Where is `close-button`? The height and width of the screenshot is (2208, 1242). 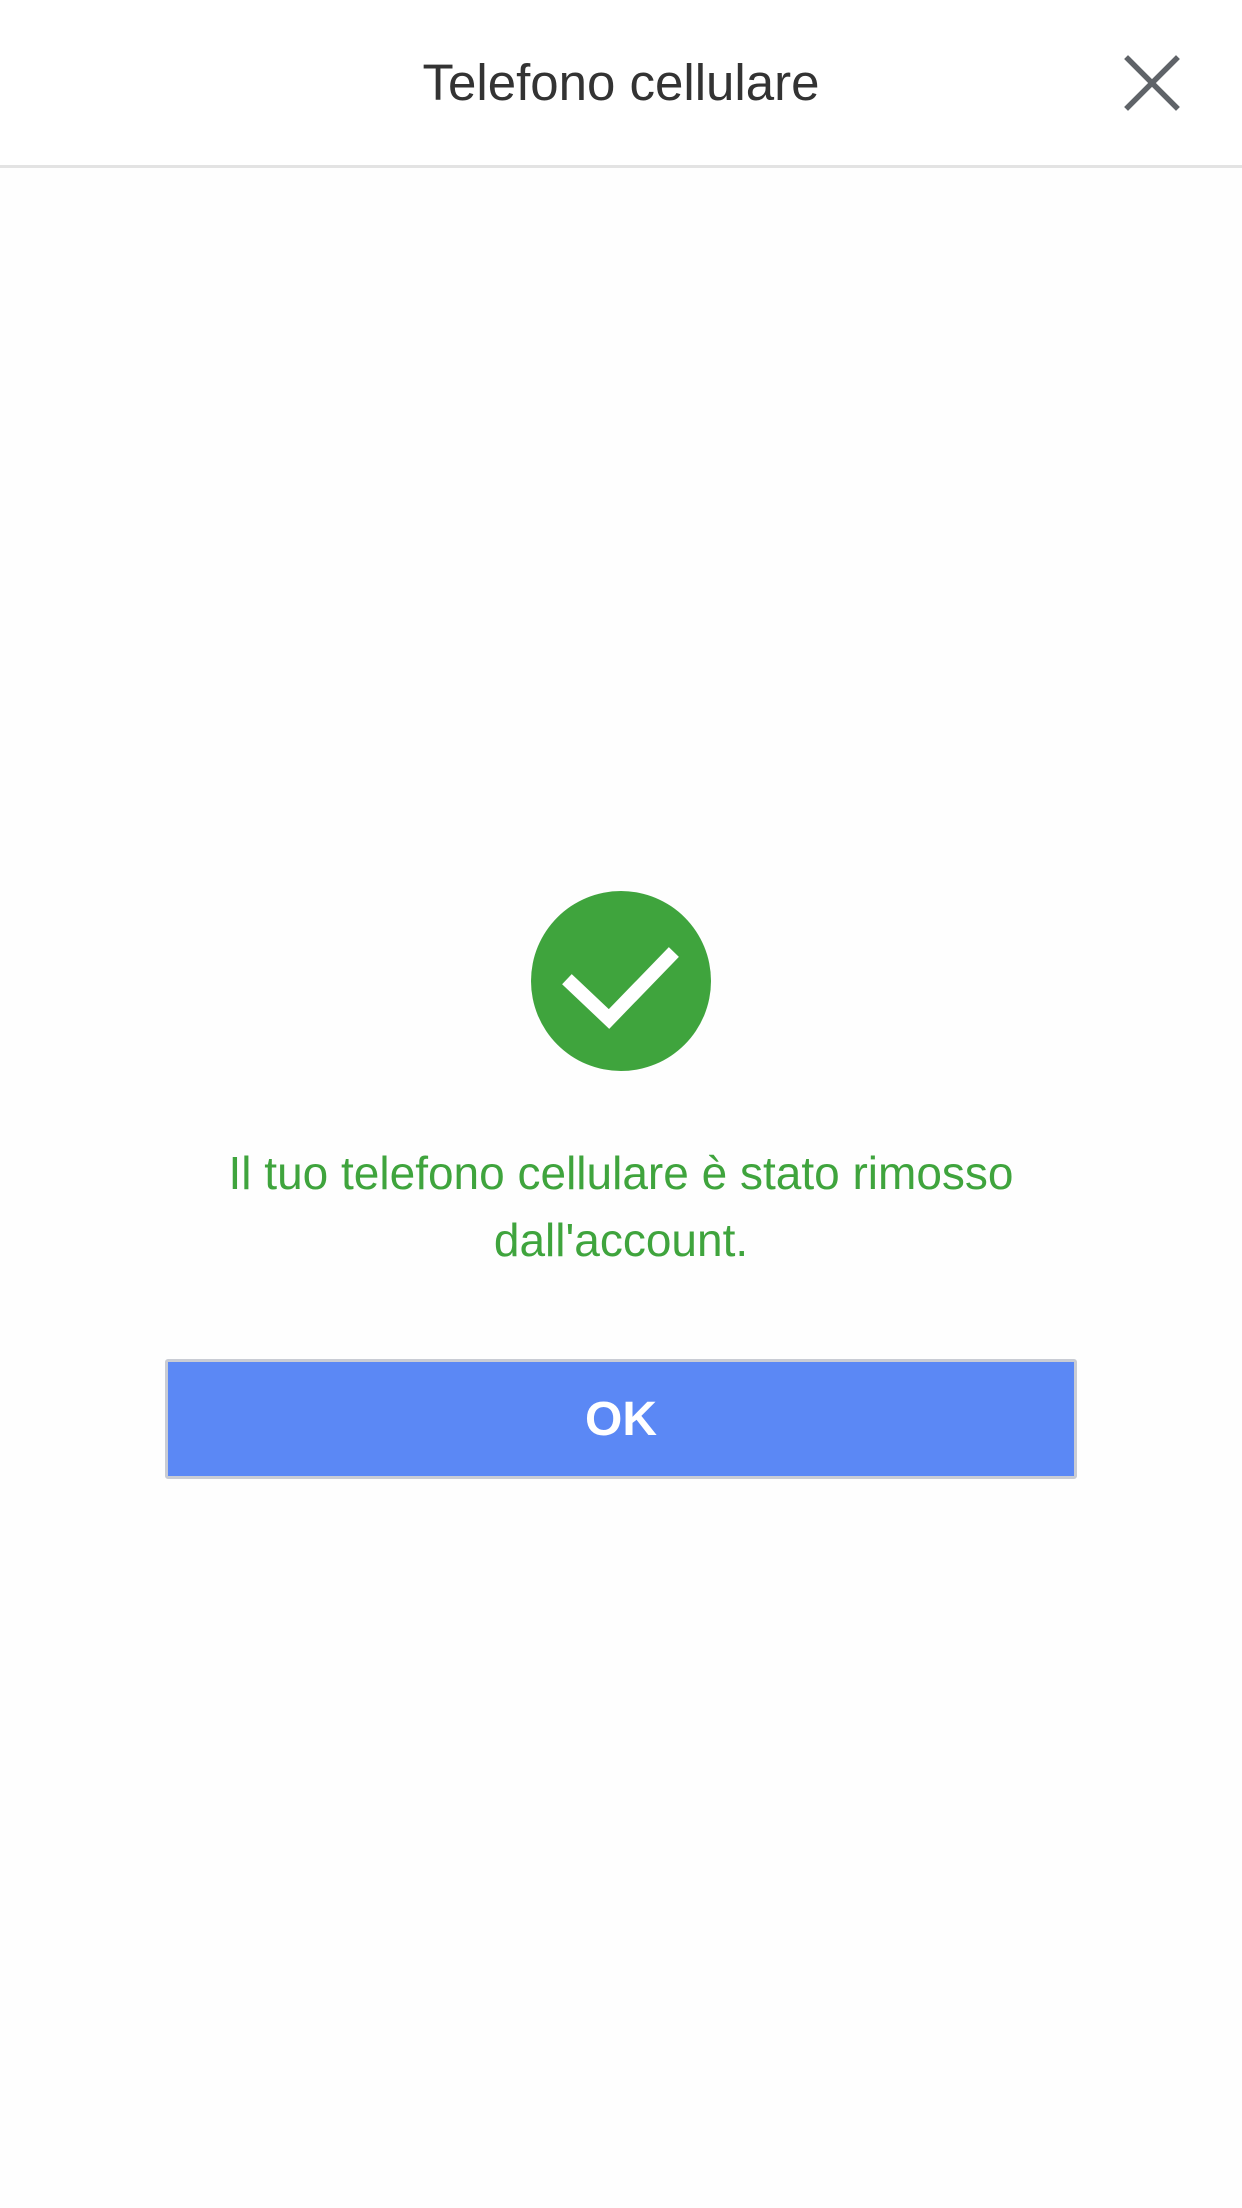
close-button is located at coordinates (1152, 83).